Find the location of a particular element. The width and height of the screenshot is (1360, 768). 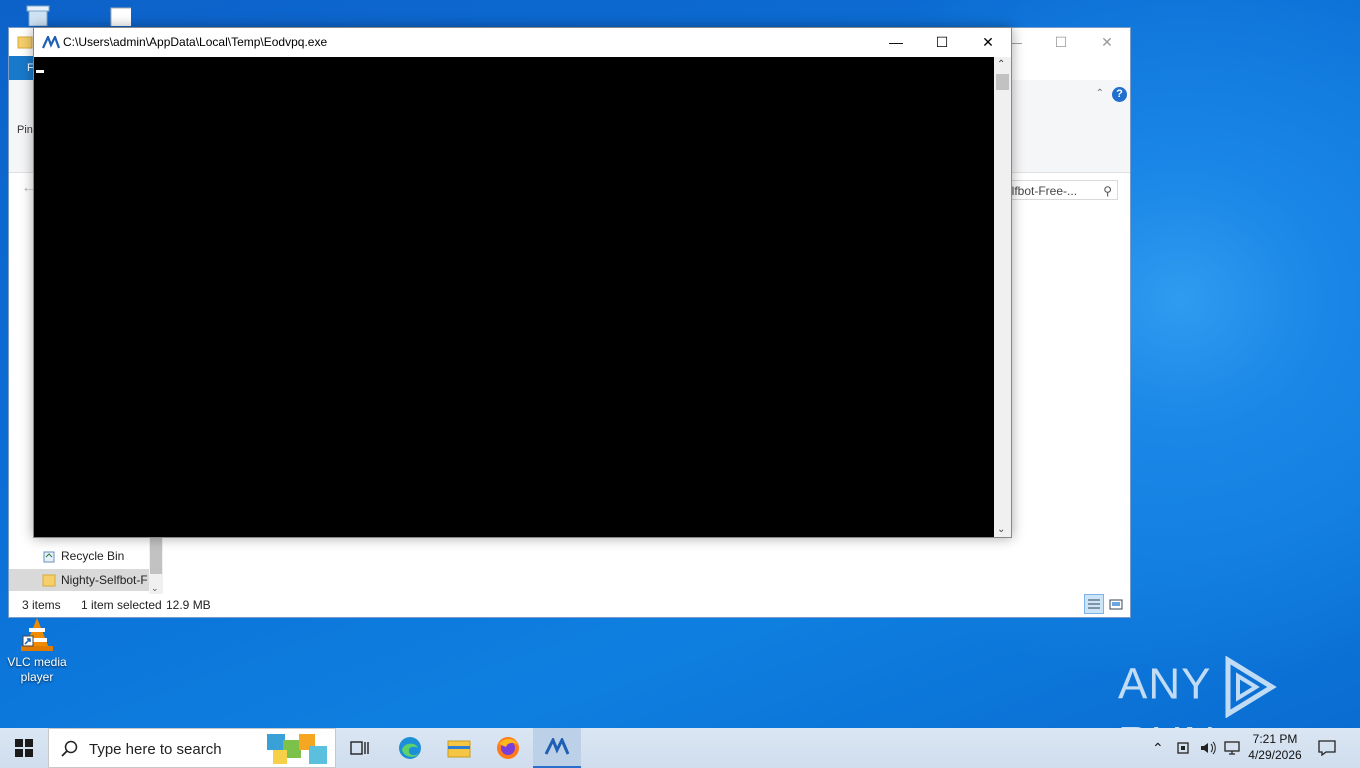

scroll-down-arrow-icon: ⌄ is located at coordinates (1001, 529).